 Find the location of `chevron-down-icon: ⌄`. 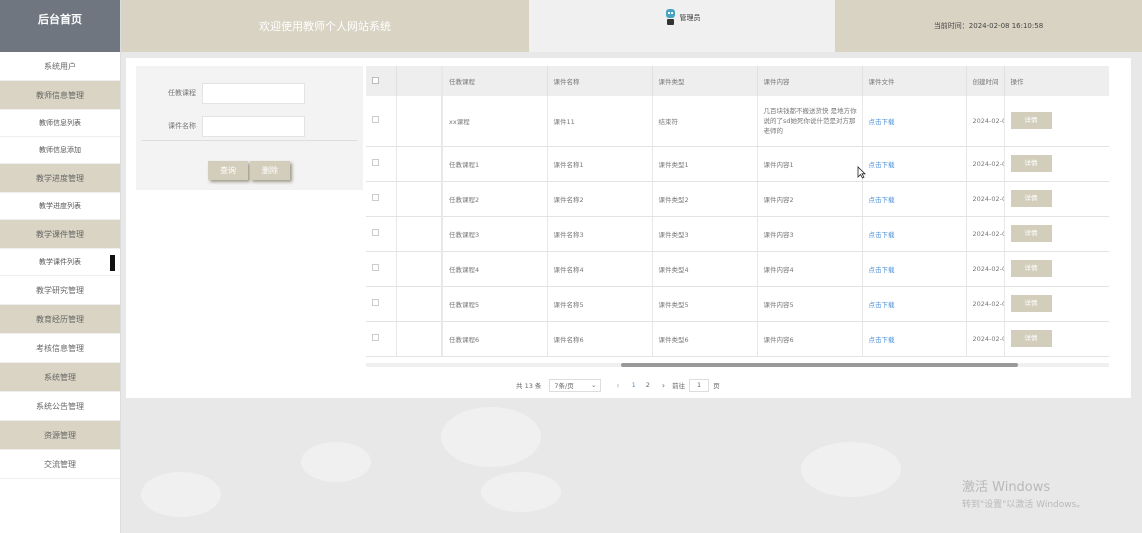

chevron-down-icon: ⌄ is located at coordinates (593, 385).